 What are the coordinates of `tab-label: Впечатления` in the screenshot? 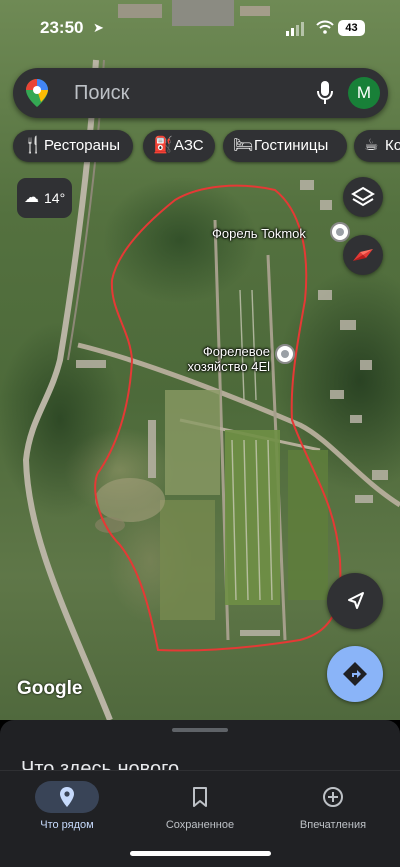 It's located at (333, 825).